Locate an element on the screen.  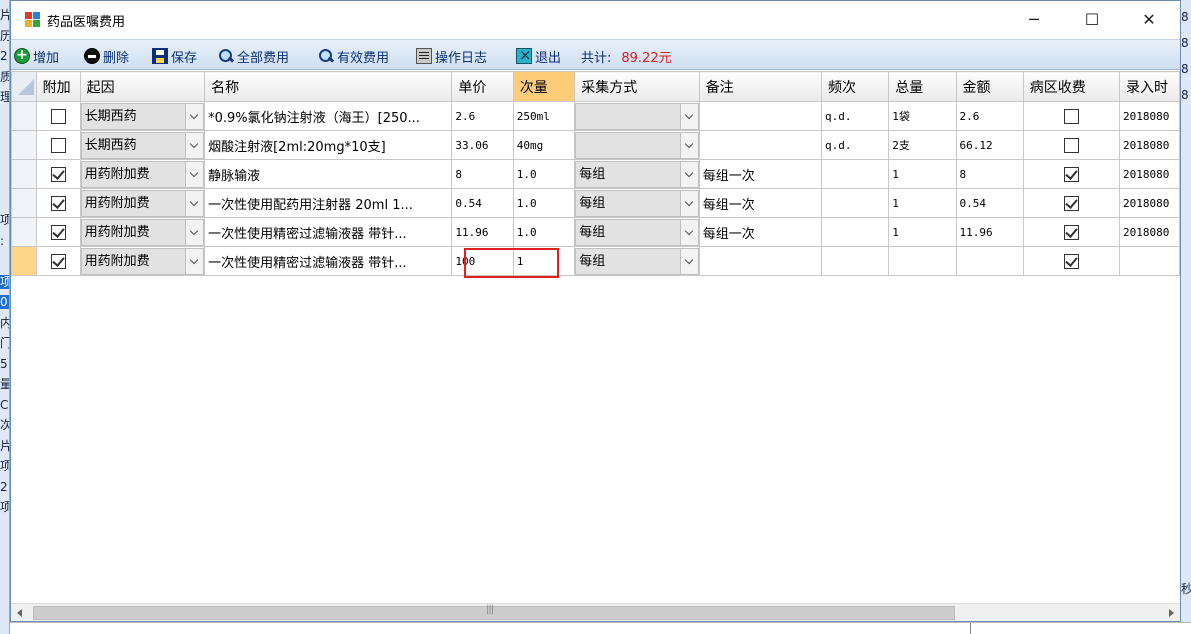
delete-button: 删除 is located at coordinates (106, 56).